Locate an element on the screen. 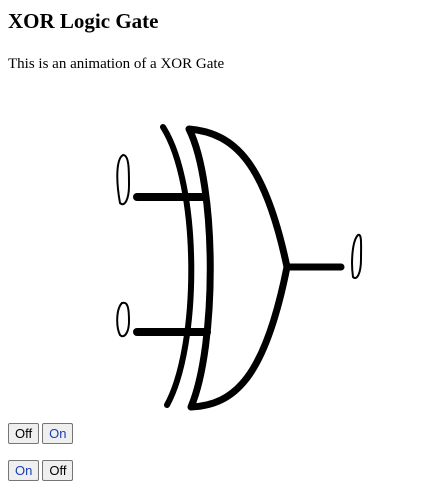  input-a-indicator is located at coordinates (123, 179).